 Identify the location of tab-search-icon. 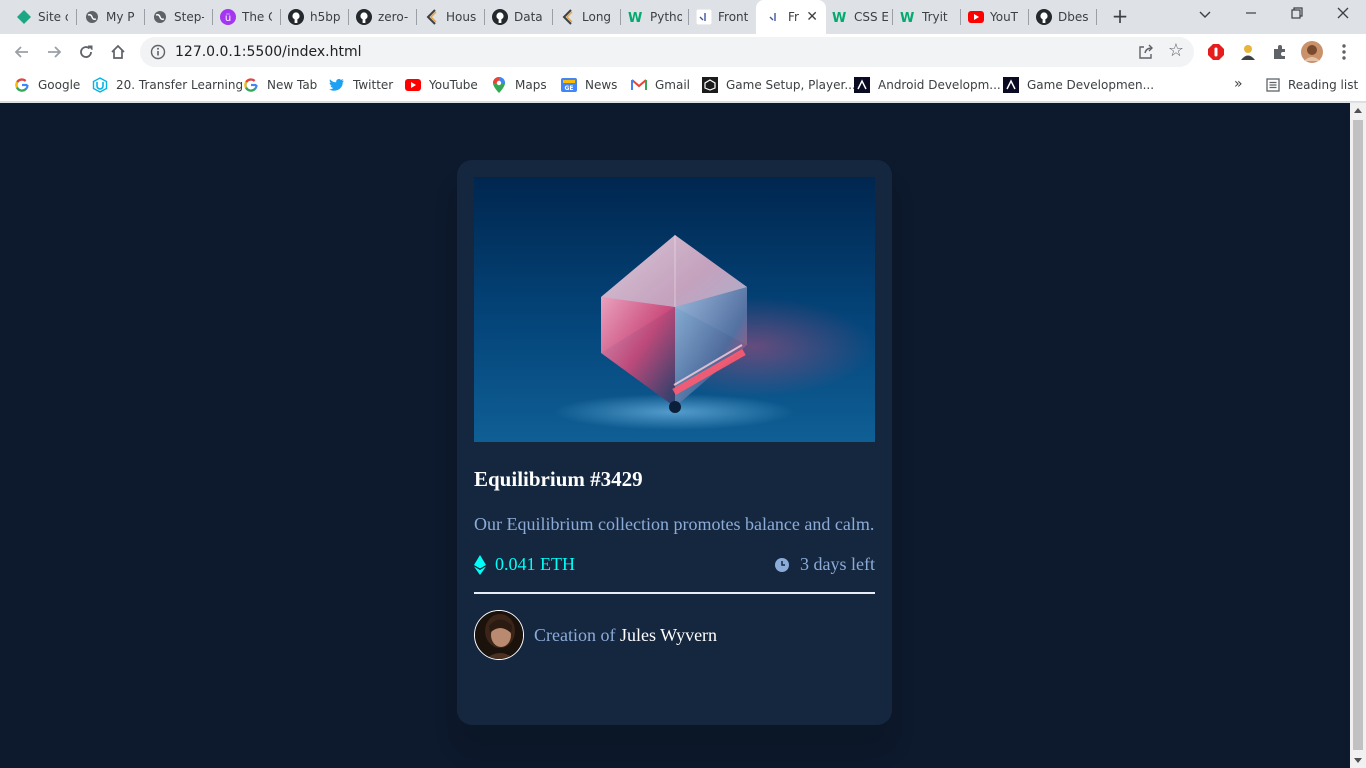
(1205, 15).